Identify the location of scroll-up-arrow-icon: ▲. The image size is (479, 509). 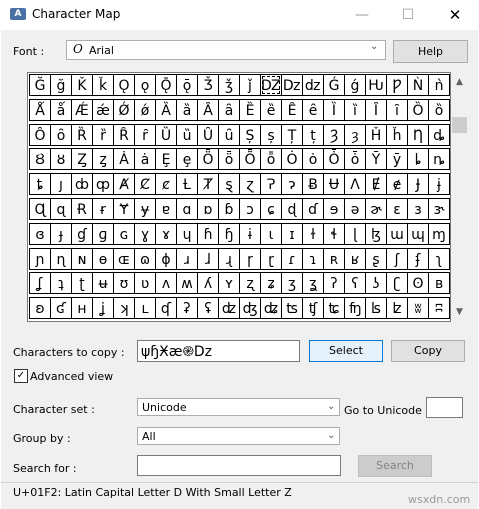
(459, 82).